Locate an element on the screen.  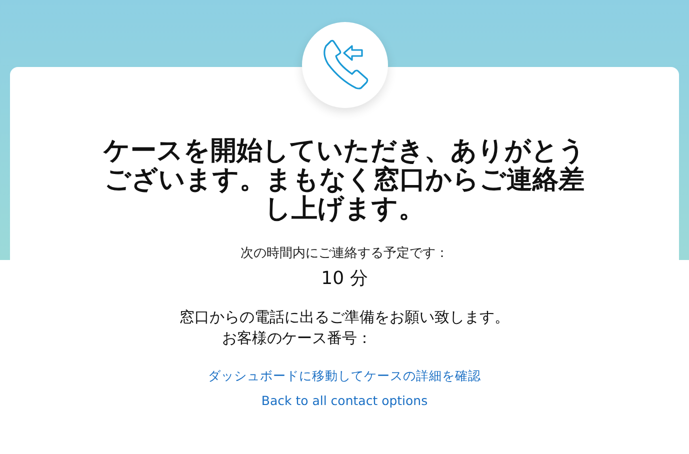
link: Back to all contact options is located at coordinates (344, 400).